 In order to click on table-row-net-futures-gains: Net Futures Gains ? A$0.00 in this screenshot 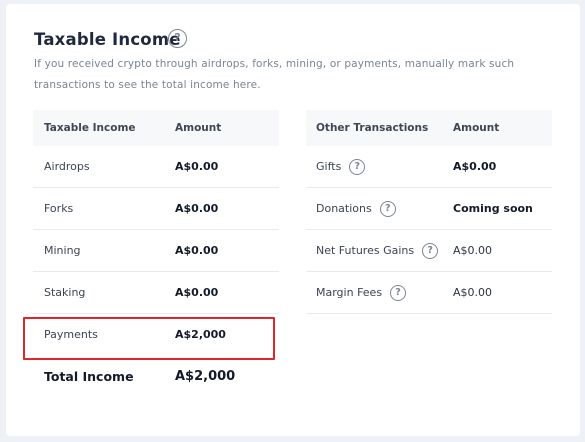, I will do `click(429, 251)`.